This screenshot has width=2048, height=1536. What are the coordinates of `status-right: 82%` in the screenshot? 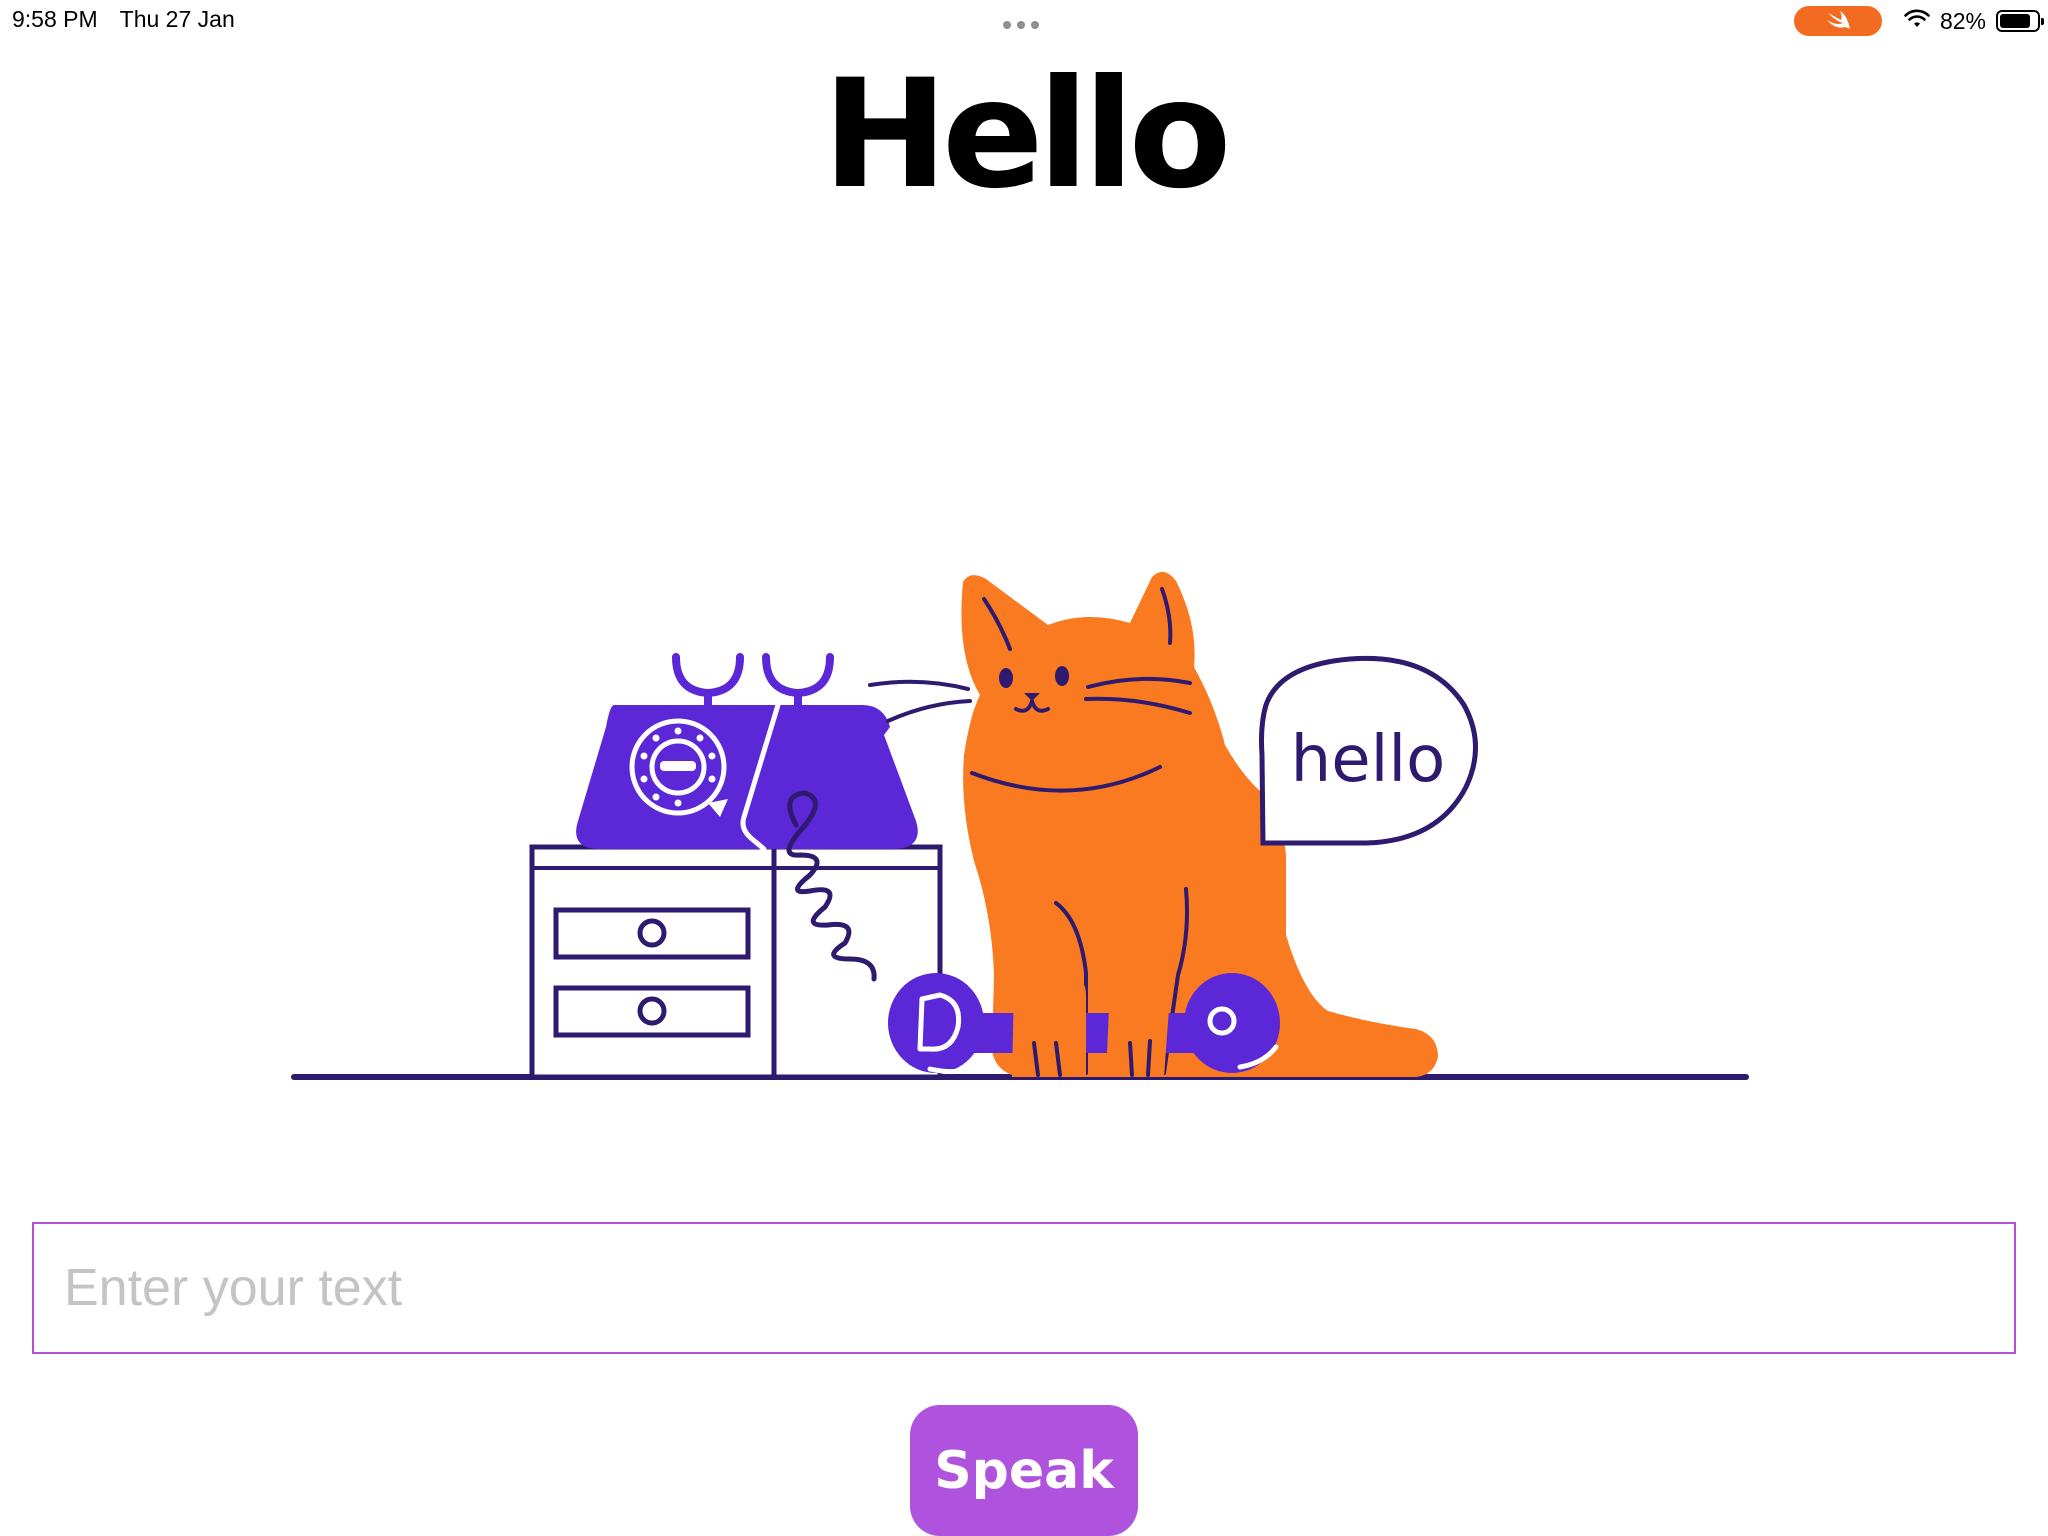 It's located at (1918, 21).